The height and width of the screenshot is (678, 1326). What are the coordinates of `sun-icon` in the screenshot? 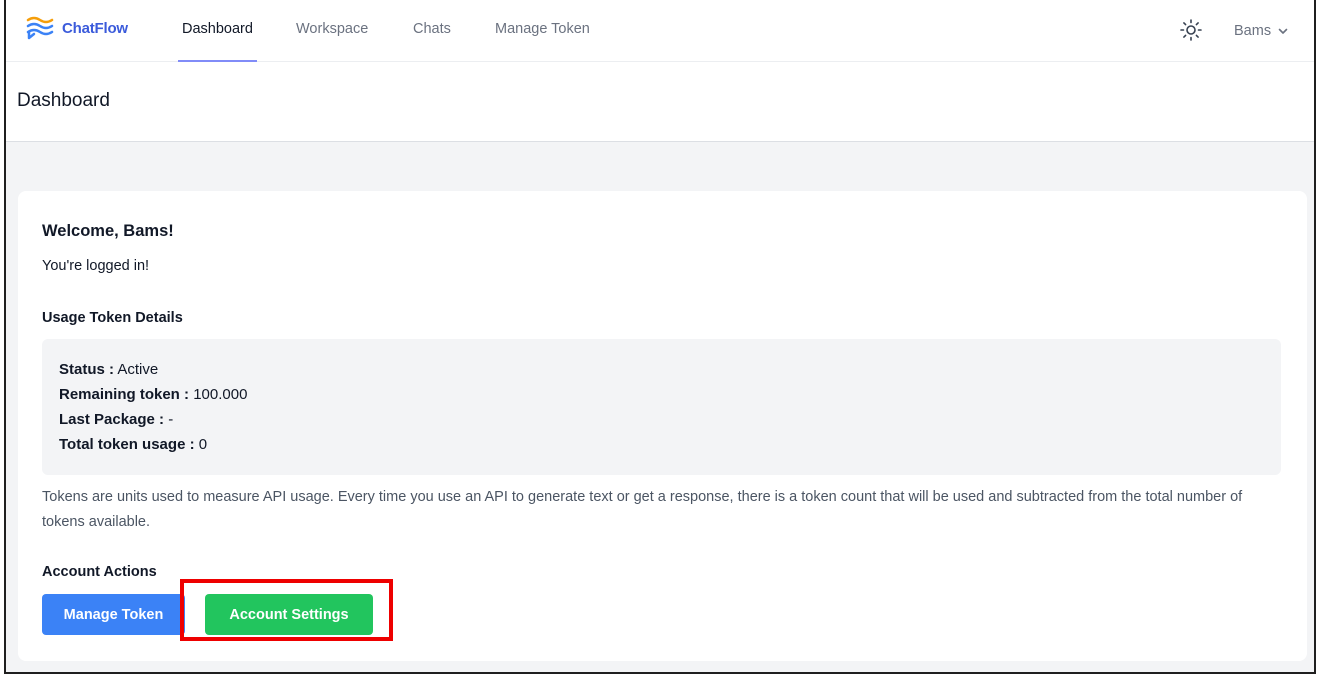 It's located at (1191, 30).